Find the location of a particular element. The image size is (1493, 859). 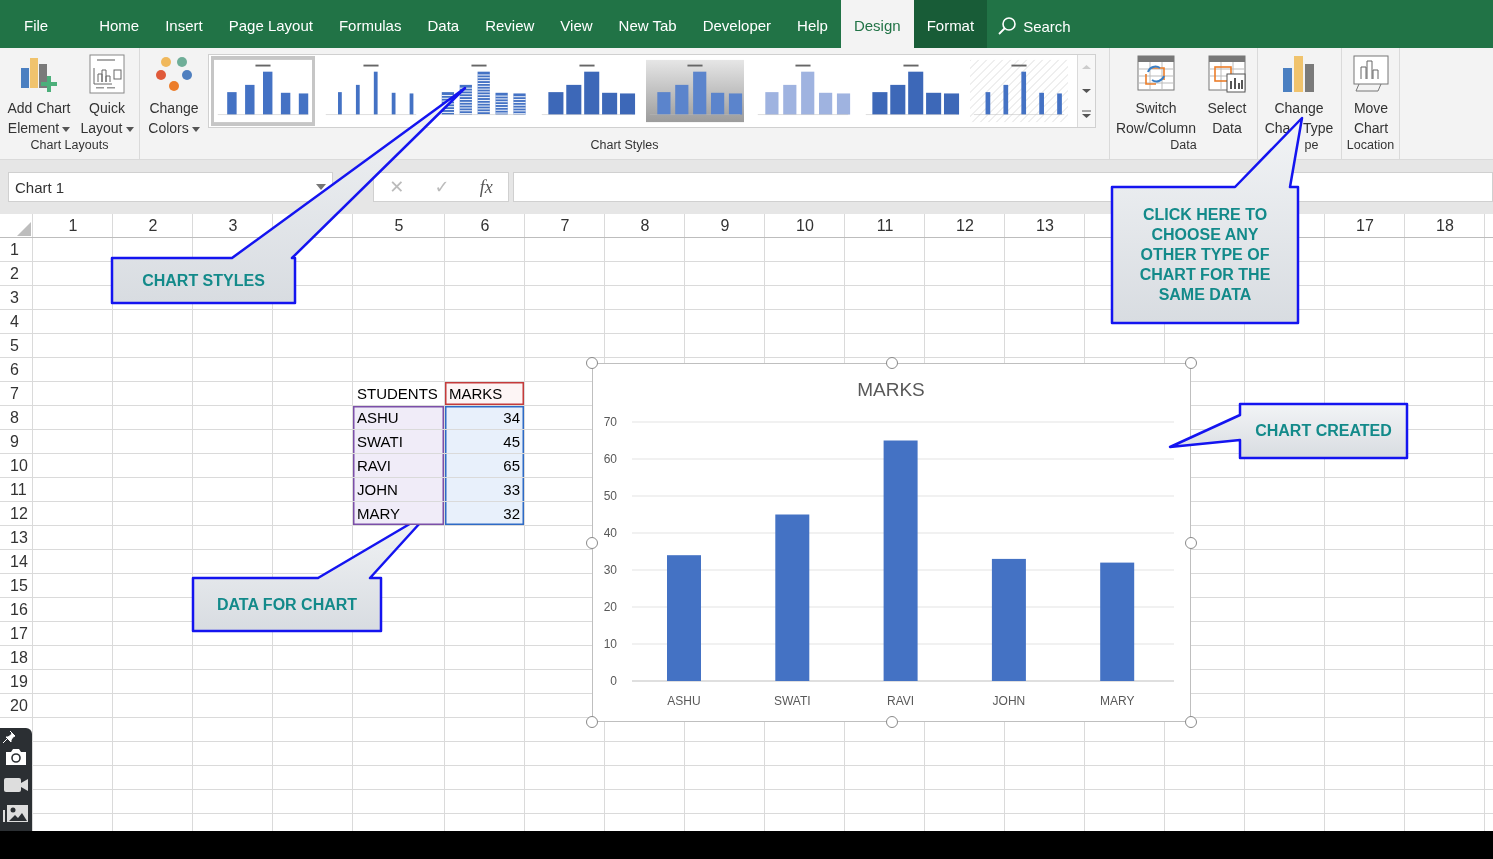

axis-label: 0 is located at coordinates (613, 681).